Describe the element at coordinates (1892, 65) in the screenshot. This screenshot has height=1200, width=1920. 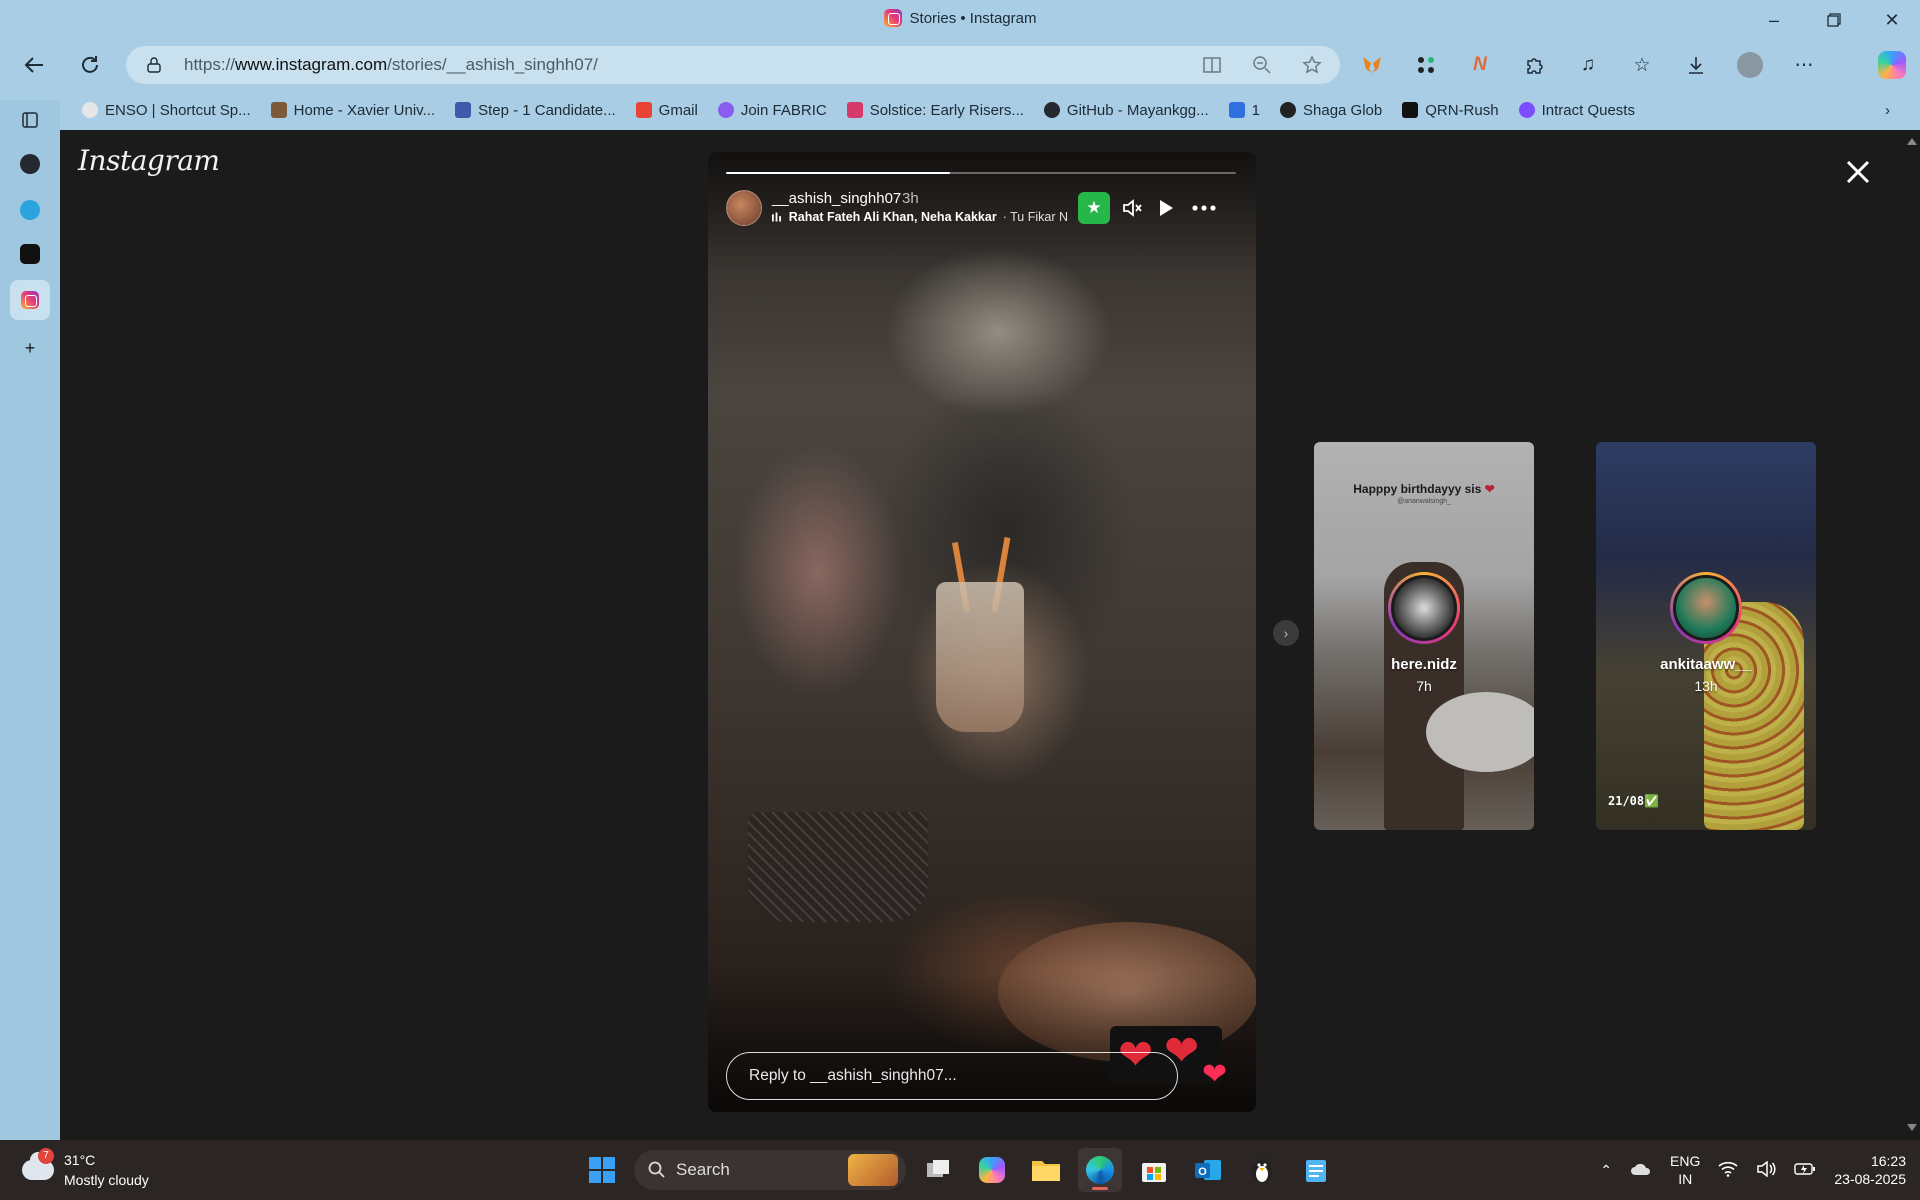
I see `copilot-icon` at that location.